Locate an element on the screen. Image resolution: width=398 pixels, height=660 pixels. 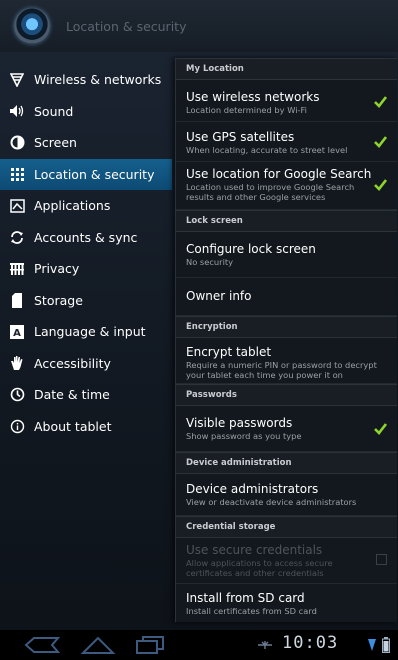
sidebar-item-label: Accounts & sync is located at coordinates (86, 237).